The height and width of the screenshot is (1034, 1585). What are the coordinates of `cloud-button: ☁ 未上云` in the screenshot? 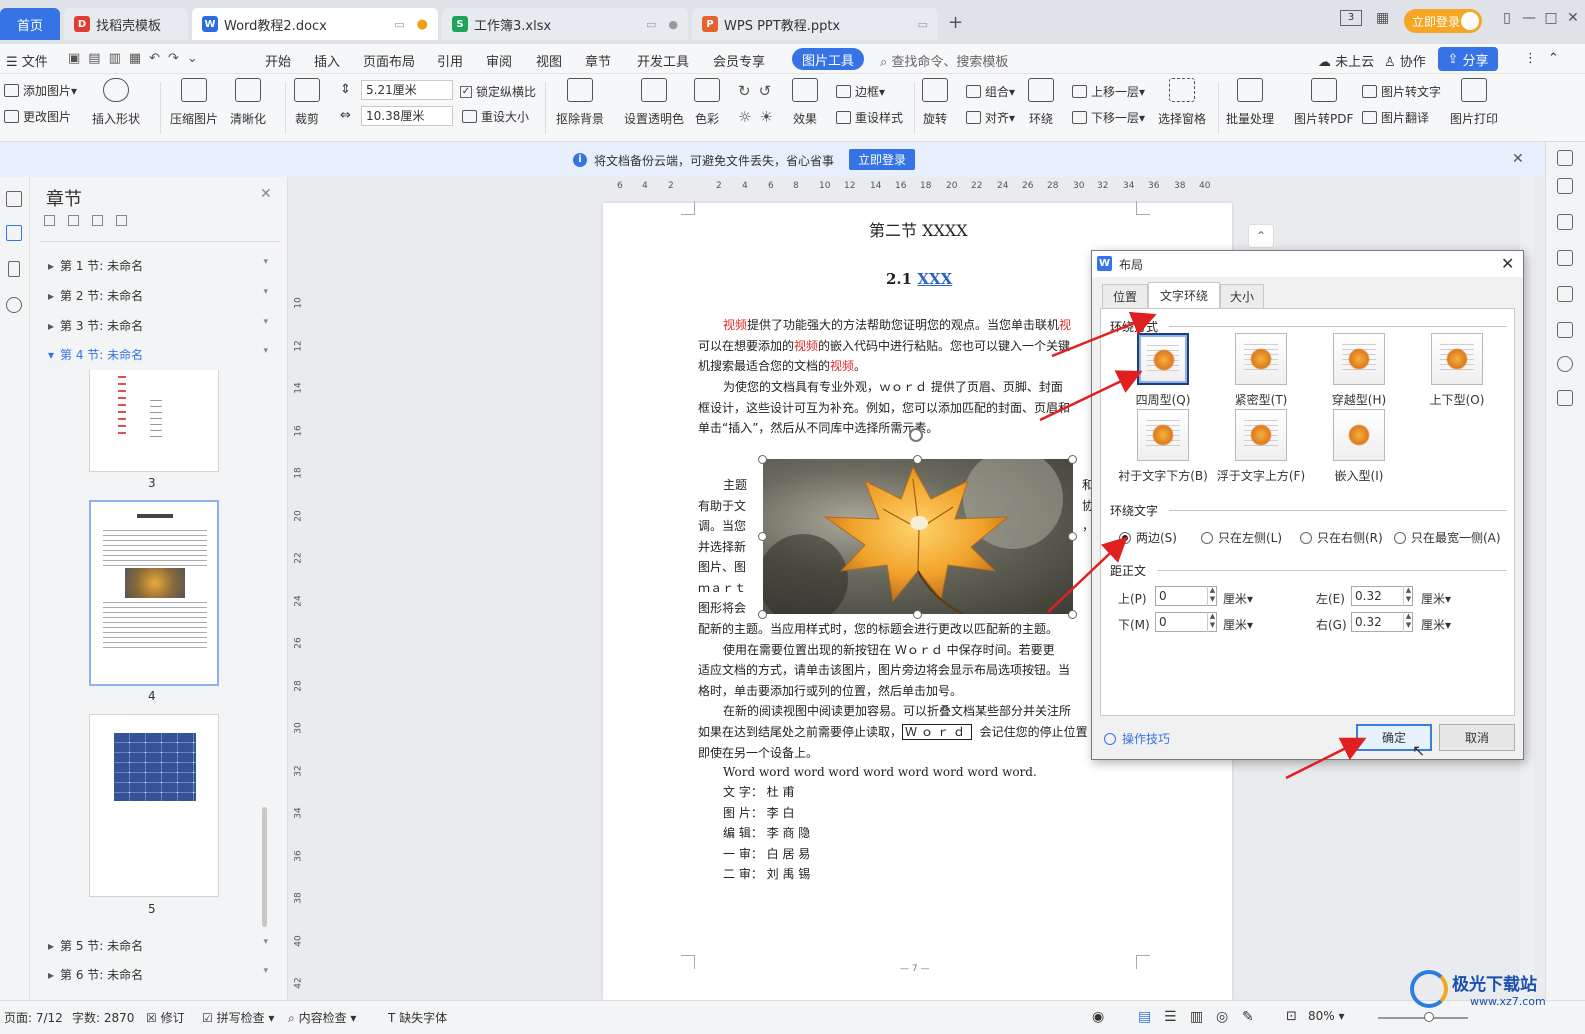 It's located at (1346, 60).